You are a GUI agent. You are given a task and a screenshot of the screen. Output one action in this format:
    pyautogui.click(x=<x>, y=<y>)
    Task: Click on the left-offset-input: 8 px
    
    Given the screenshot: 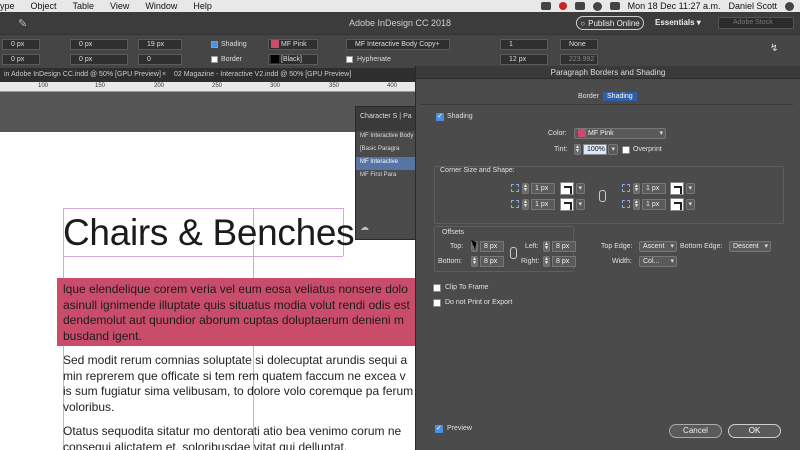 What is the action you would take?
    pyautogui.click(x=564, y=246)
    